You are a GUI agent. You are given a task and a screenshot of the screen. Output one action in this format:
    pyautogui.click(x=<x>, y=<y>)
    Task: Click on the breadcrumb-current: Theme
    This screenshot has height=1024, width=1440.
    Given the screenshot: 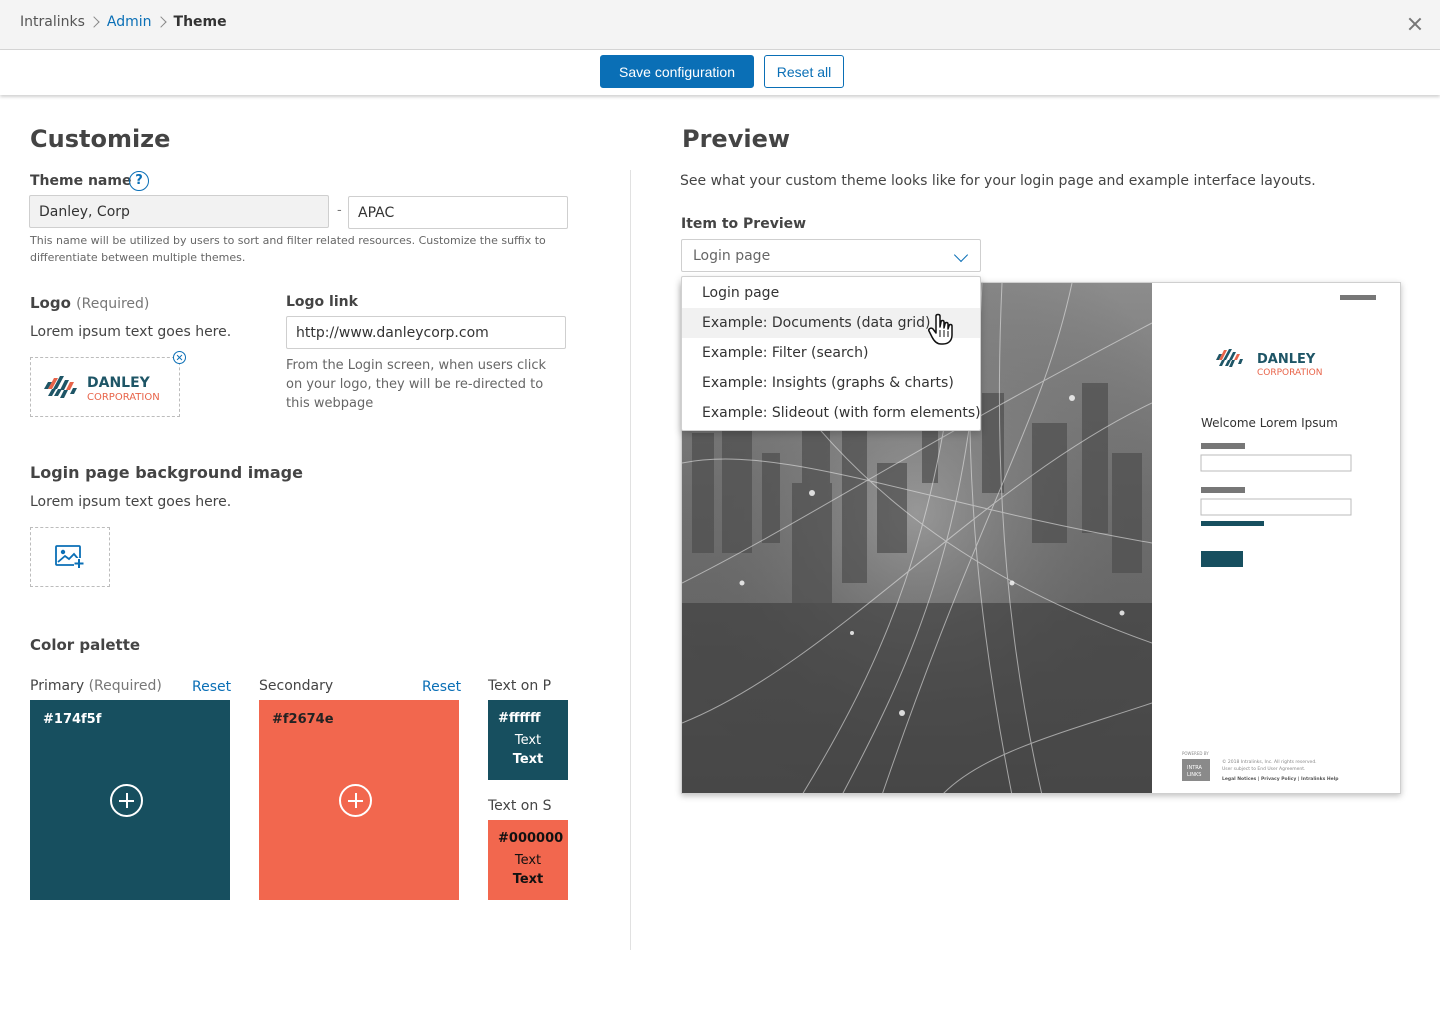 What is the action you would take?
    pyautogui.click(x=200, y=22)
    